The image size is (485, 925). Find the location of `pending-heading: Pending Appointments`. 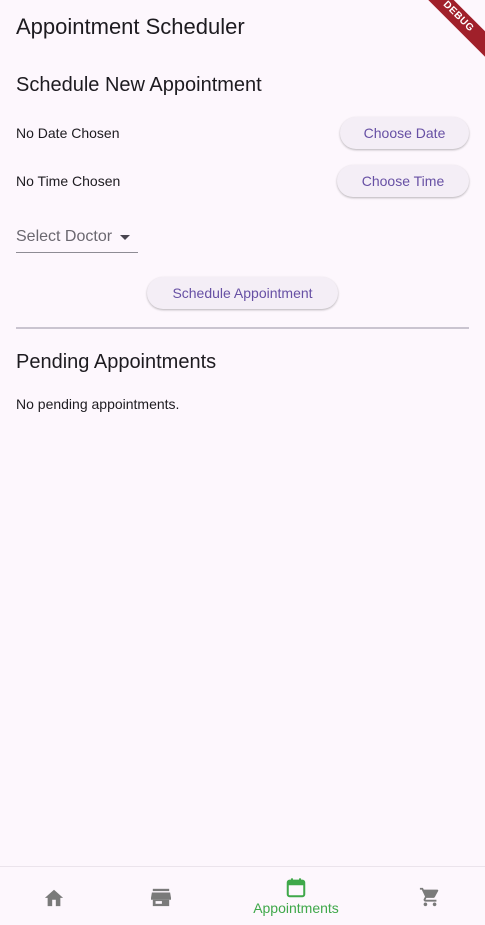

pending-heading: Pending Appointments is located at coordinates (116, 362).